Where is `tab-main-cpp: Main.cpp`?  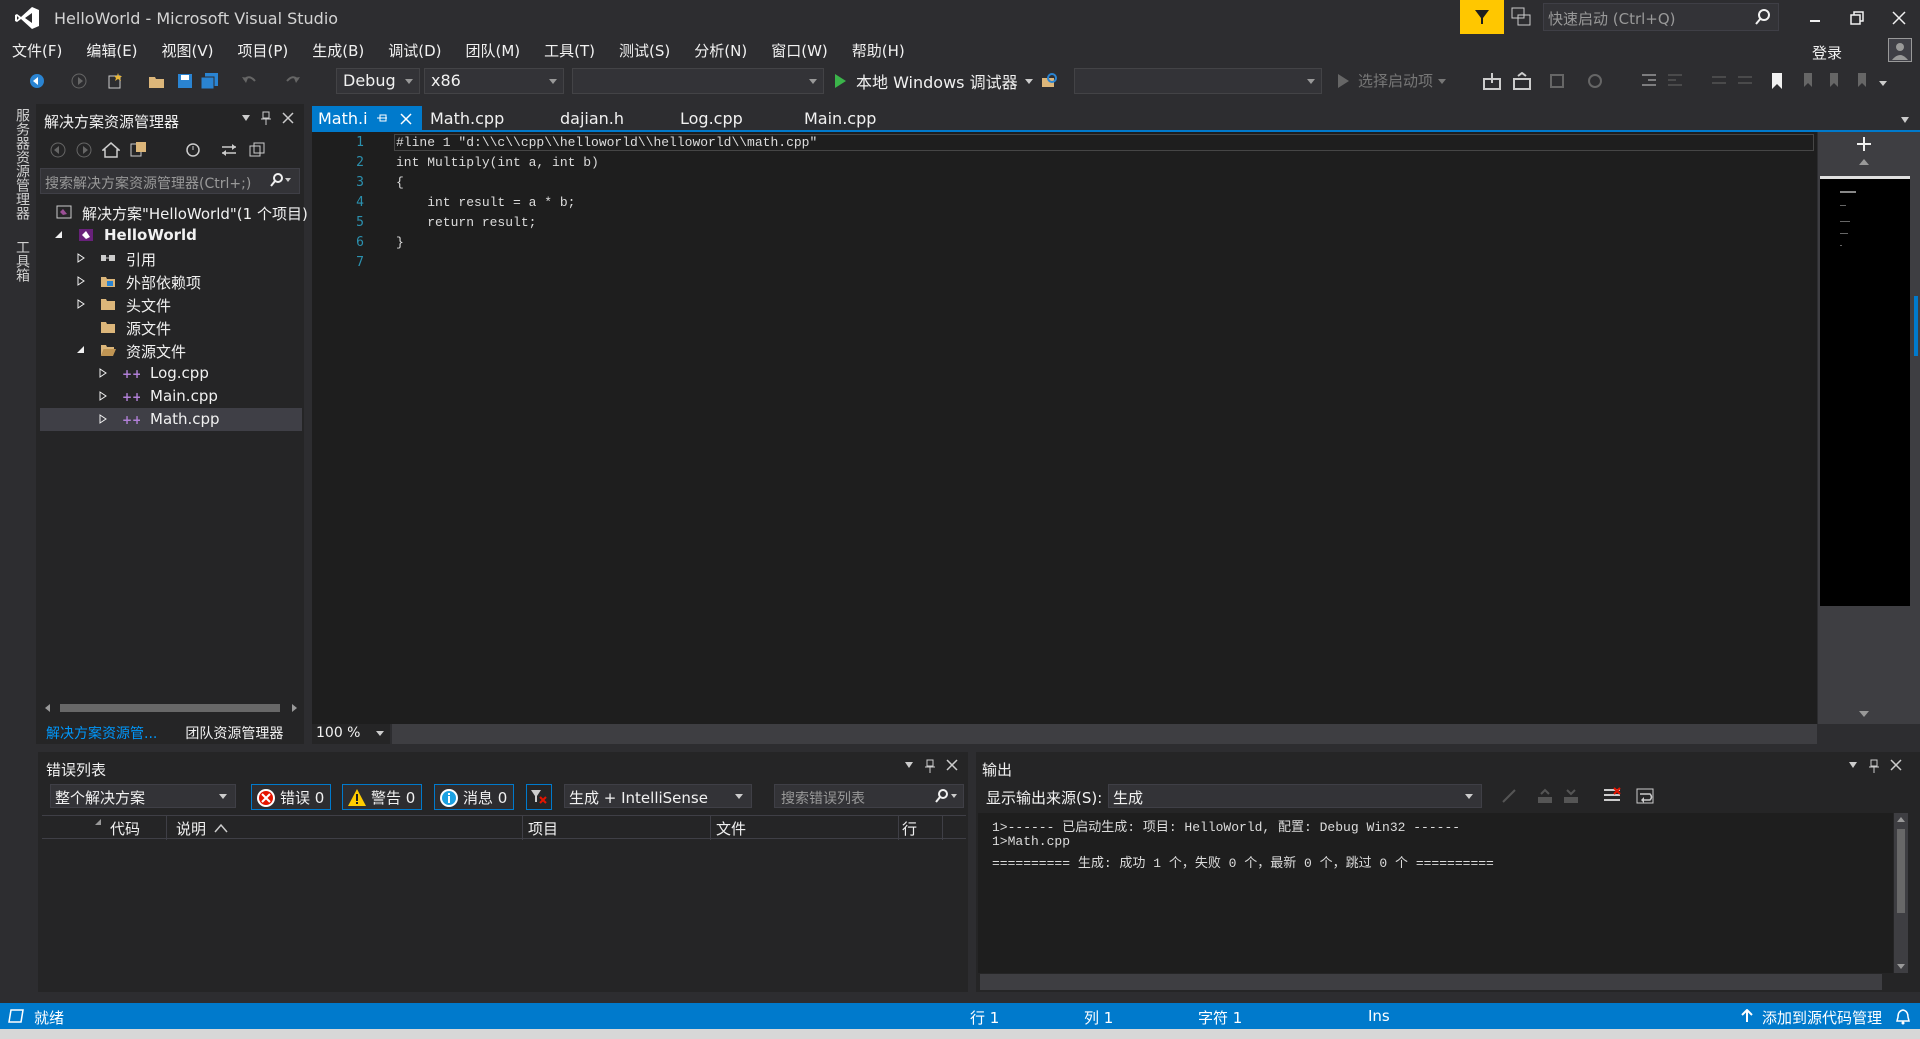 tab-main-cpp: Main.cpp is located at coordinates (840, 119).